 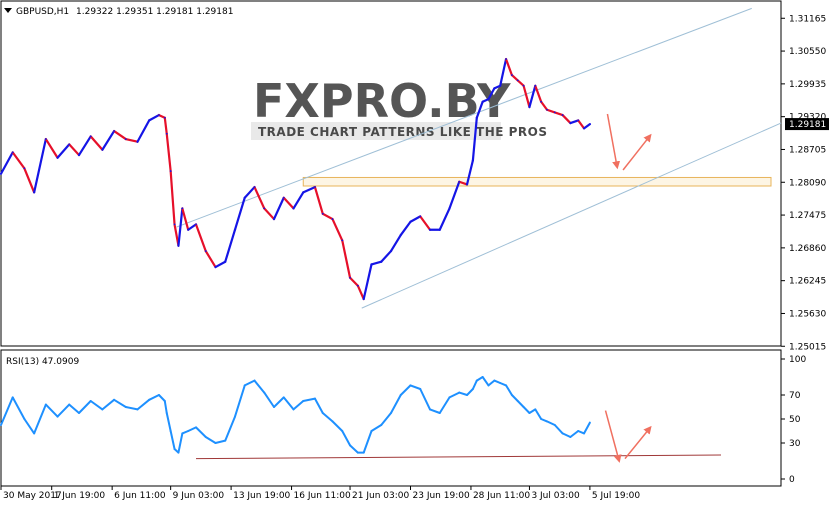 I want to click on rsi-axis: 100 70 50 30 0, so click(x=793, y=420).